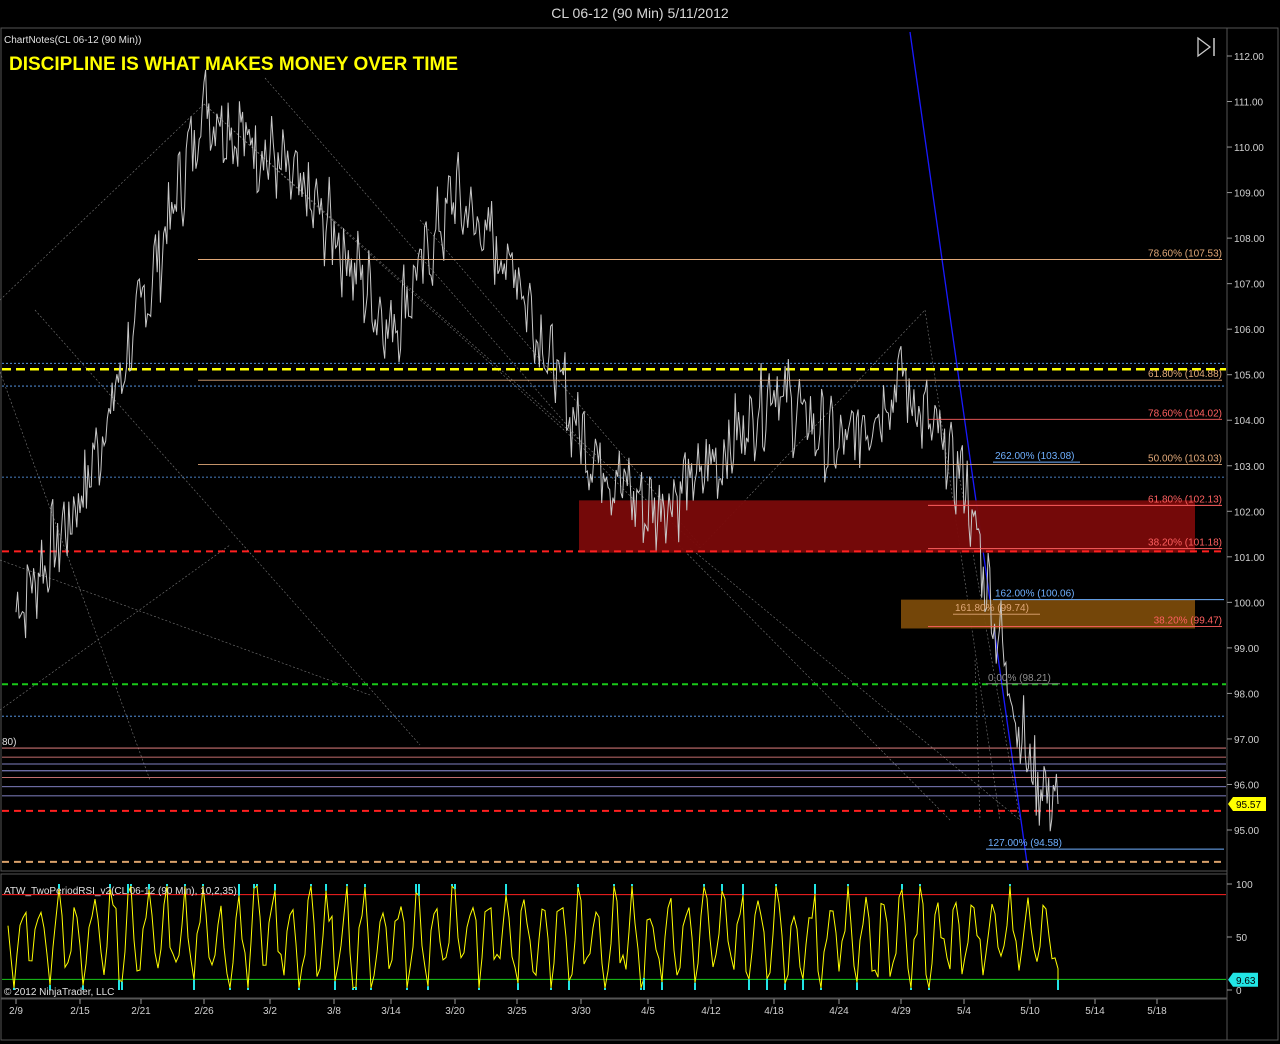 The width and height of the screenshot is (1280, 1044). Describe the element at coordinates (1246, 981) in the screenshot. I see `current-rsi-value: 9.63` at that location.